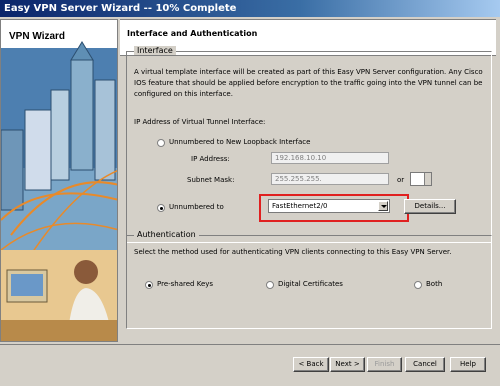 This screenshot has width=500, height=386. What do you see at coordinates (149, 285) in the screenshot?
I see `radio-pre-shared-keys` at bounding box center [149, 285].